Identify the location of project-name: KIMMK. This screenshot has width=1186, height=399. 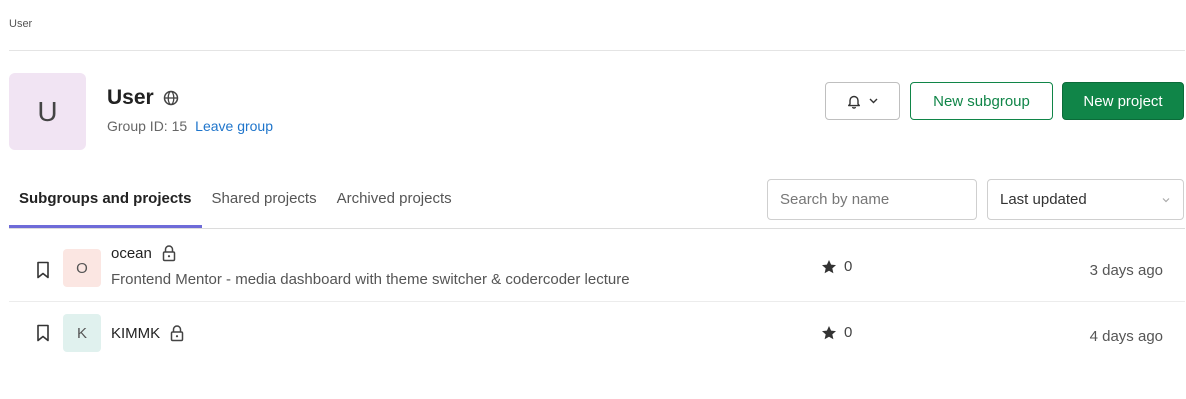
(135, 333).